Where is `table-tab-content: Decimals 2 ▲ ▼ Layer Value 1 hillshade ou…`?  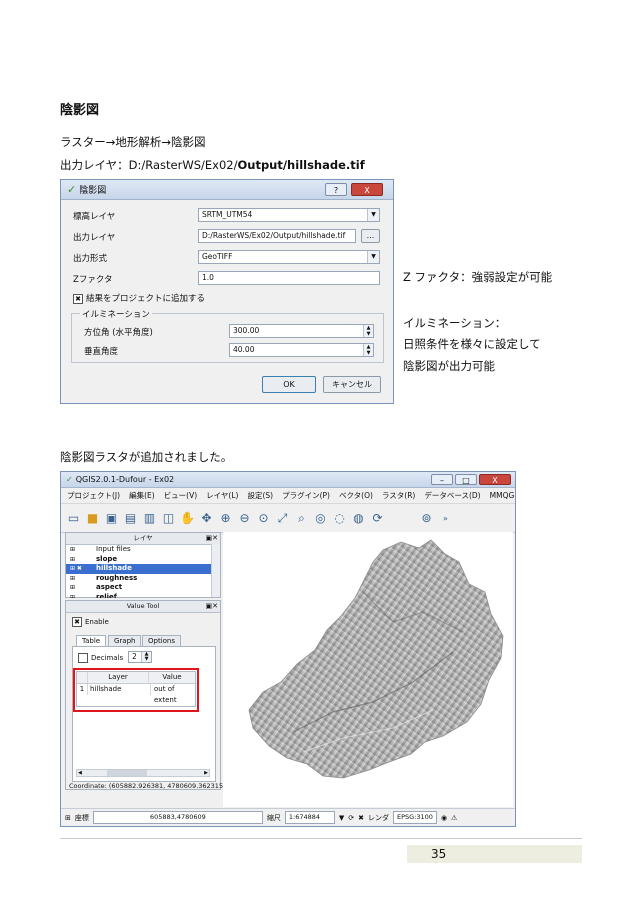 table-tab-content: Decimals 2 ▲ ▼ Layer Value 1 hillshade ou… is located at coordinates (144, 714).